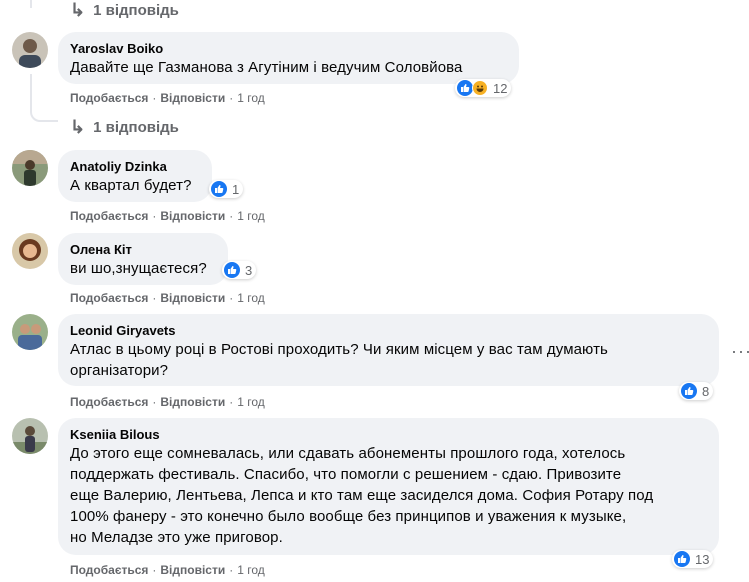 The width and height of the screenshot is (749, 582). I want to click on haha-reaction-icon, so click(480, 88).